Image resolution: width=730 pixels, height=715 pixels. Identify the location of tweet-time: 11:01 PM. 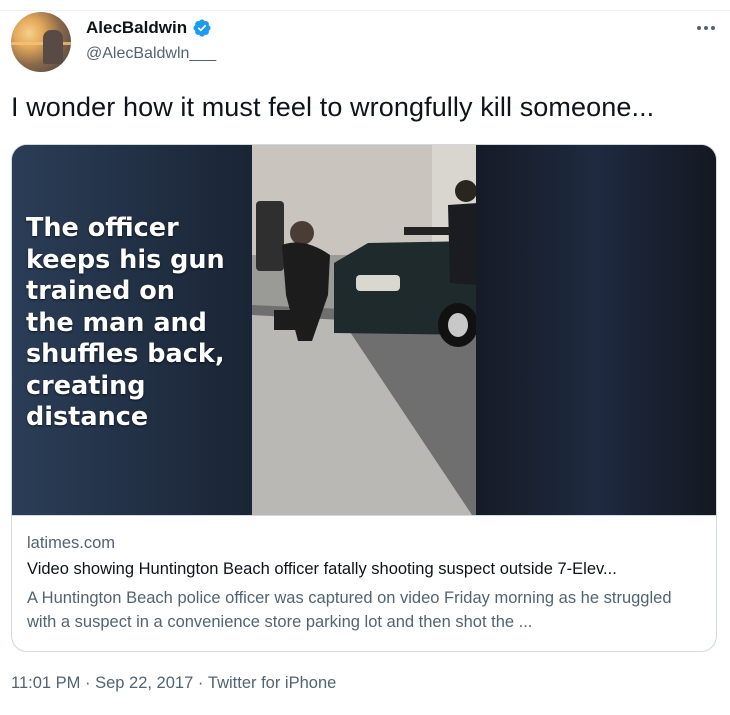
(45, 683).